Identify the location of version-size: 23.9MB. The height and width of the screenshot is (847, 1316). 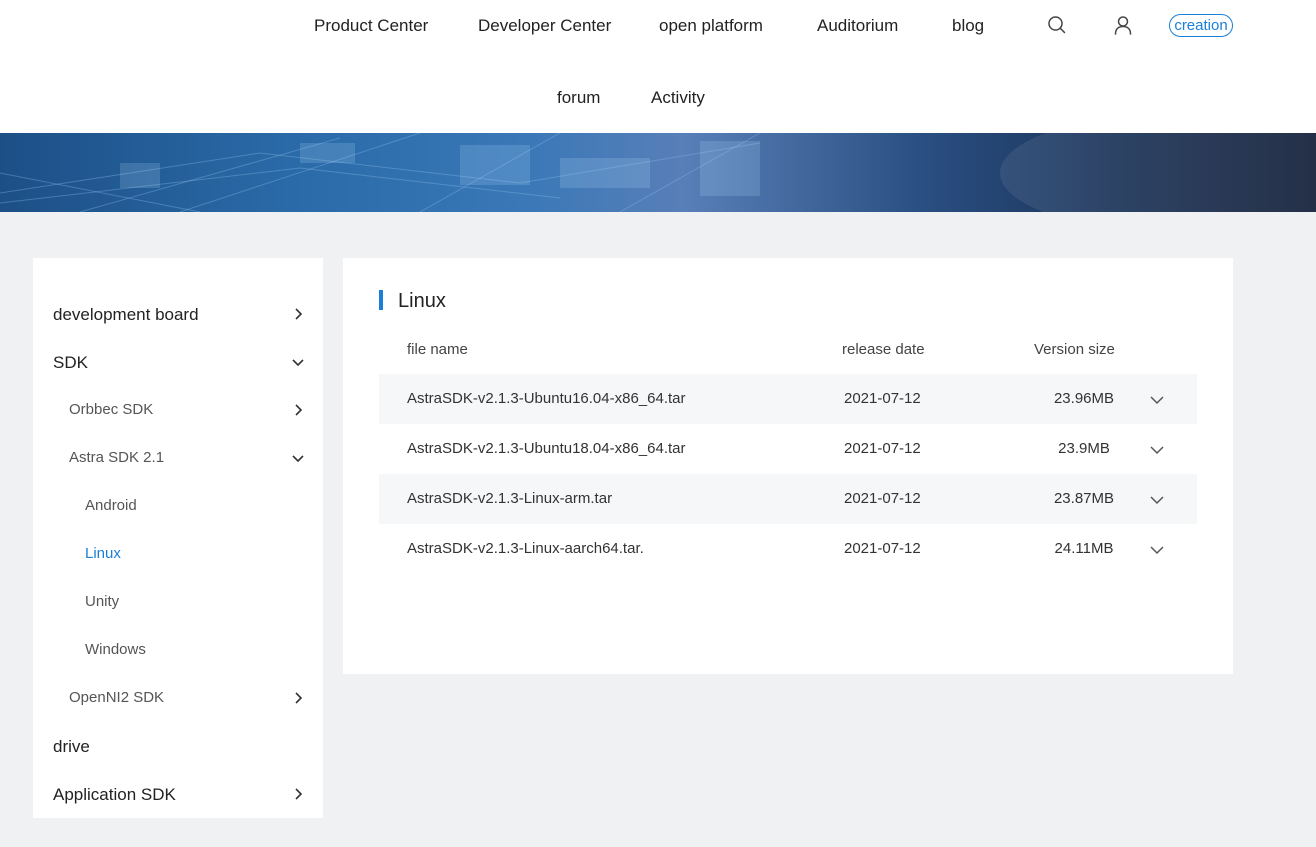
(1084, 448).